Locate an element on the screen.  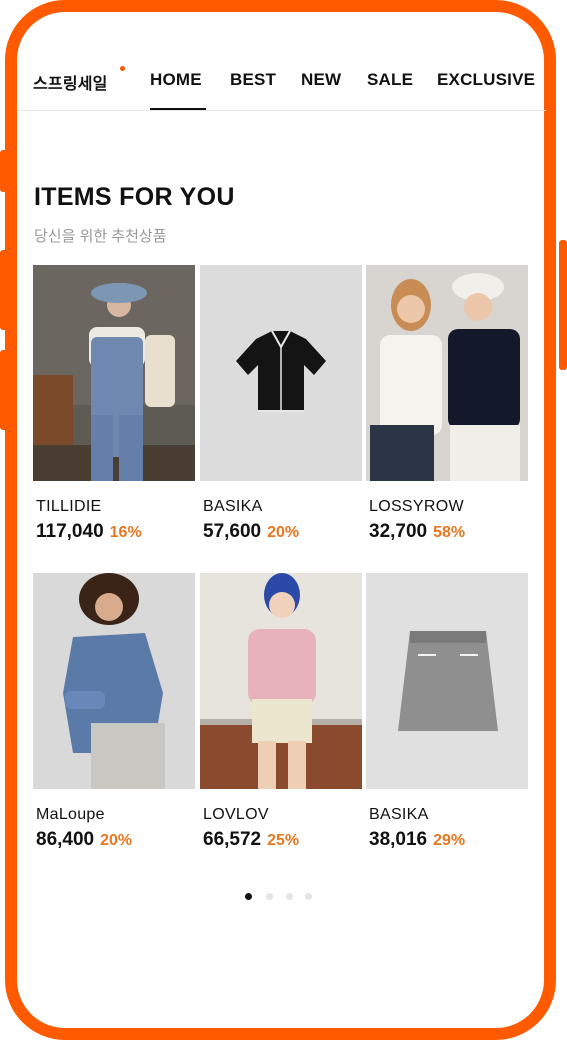
tab-exclusive: EXCLUSIVE is located at coordinates (486, 80).